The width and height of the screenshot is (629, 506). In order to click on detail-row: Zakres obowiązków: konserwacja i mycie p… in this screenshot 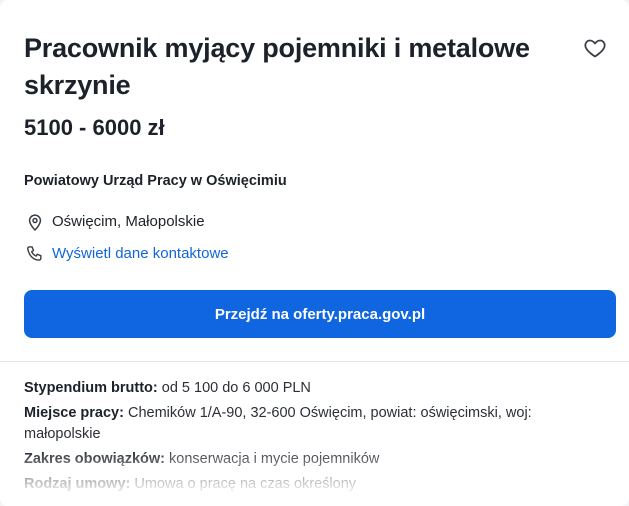, I will do `click(314, 459)`.